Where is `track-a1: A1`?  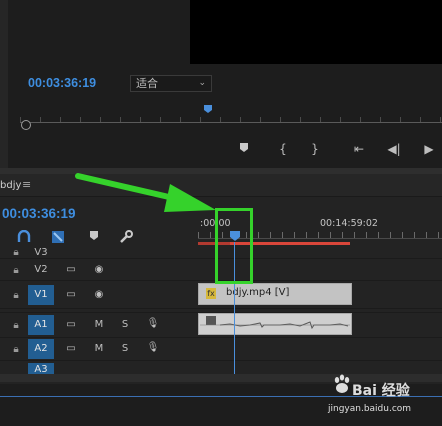 track-a1: A1 is located at coordinates (41, 325).